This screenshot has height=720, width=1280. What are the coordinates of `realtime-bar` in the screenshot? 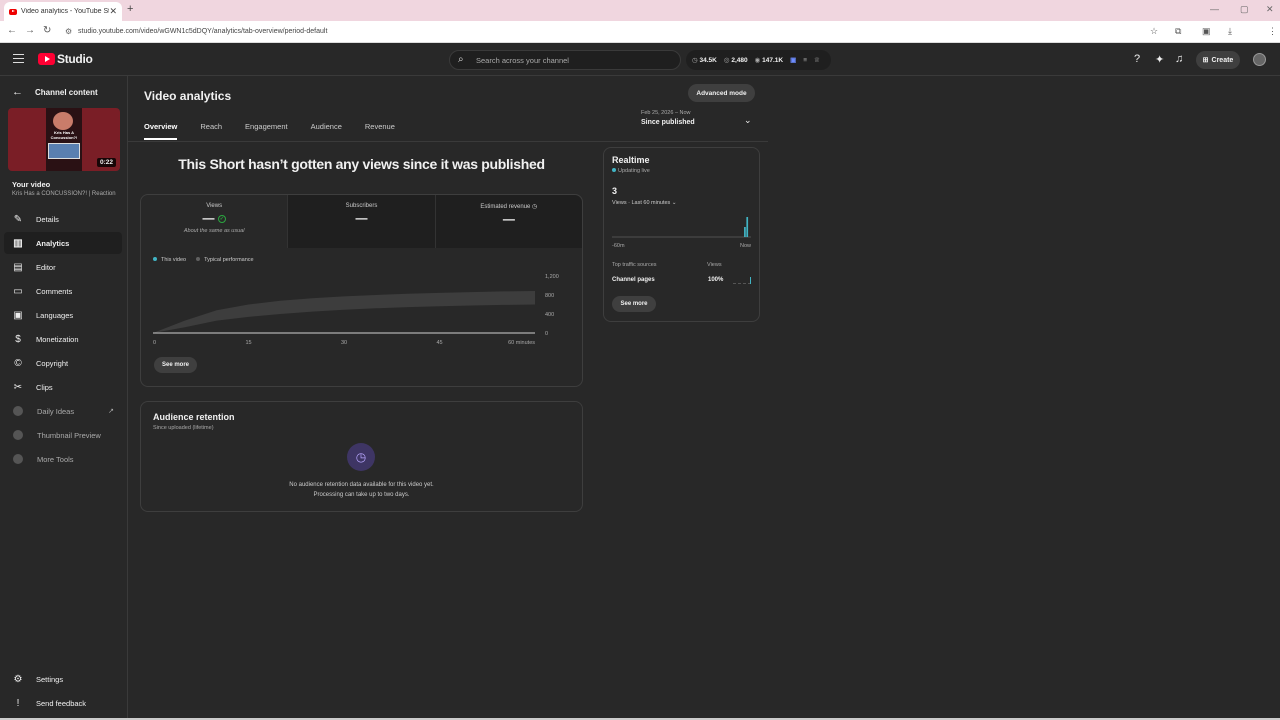 It's located at (747, 227).